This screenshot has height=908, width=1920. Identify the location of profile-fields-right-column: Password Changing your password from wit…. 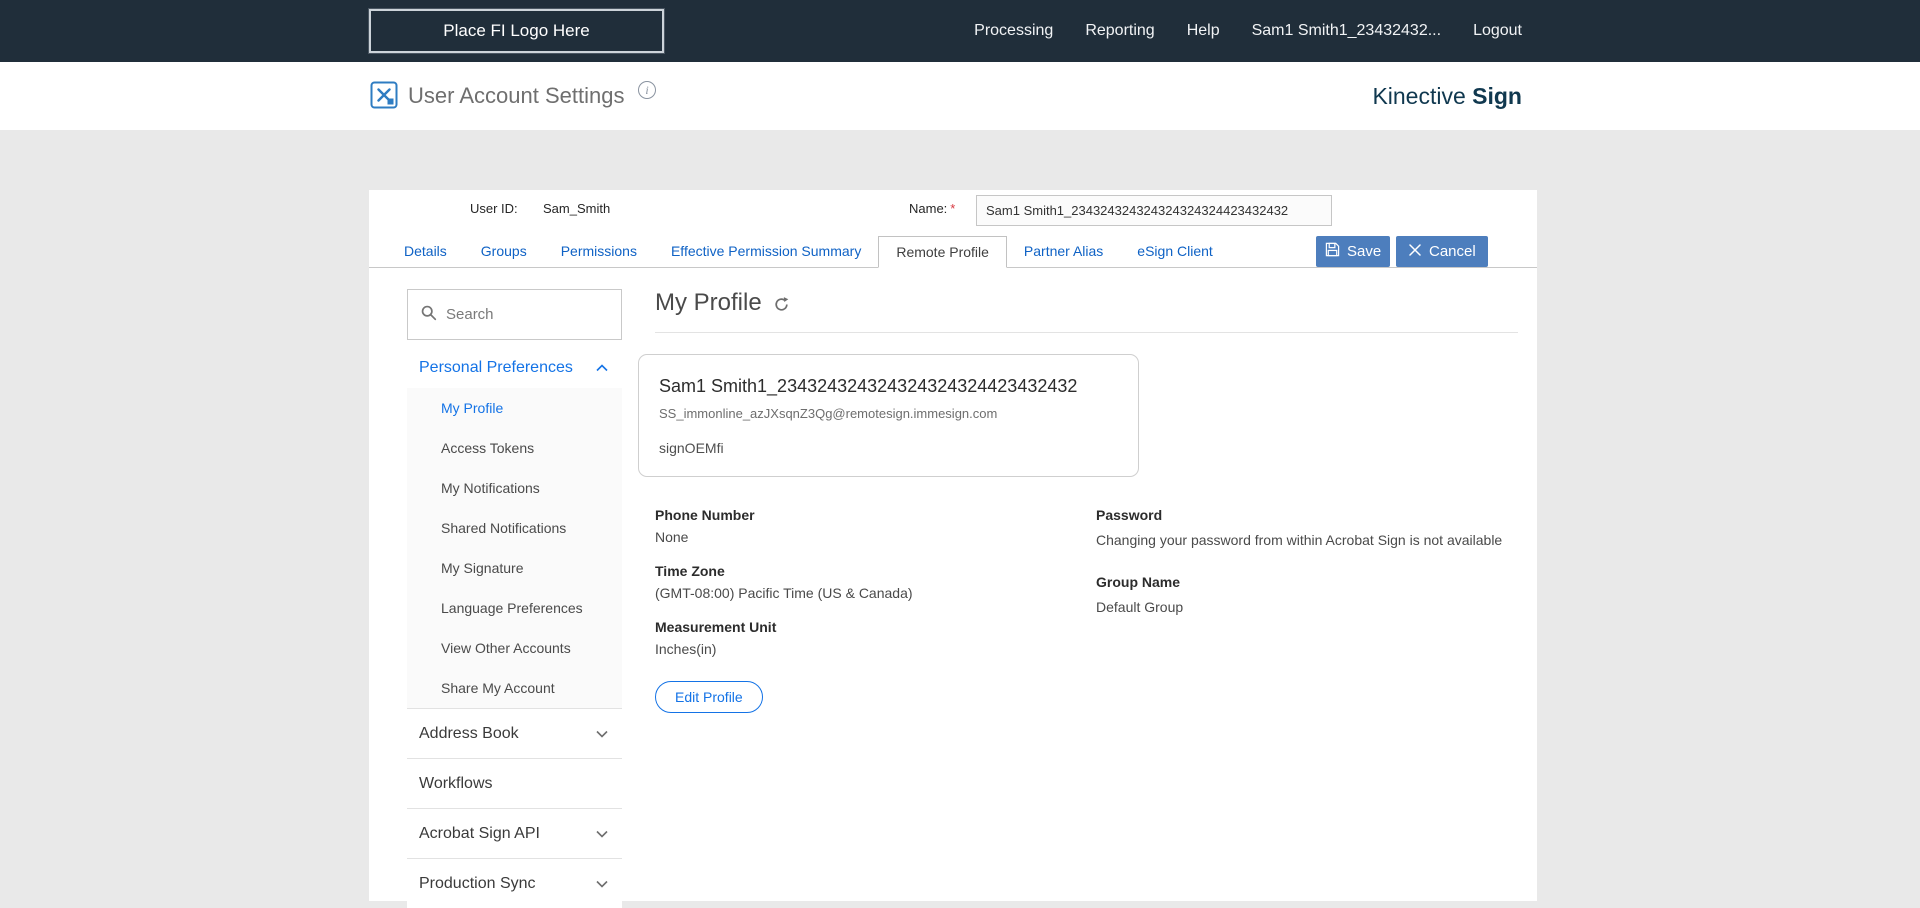
(1299, 591).